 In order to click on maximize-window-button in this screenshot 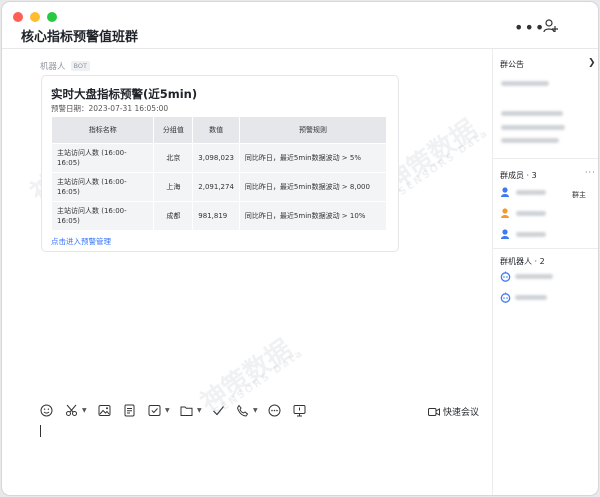, I will do `click(52, 17)`.